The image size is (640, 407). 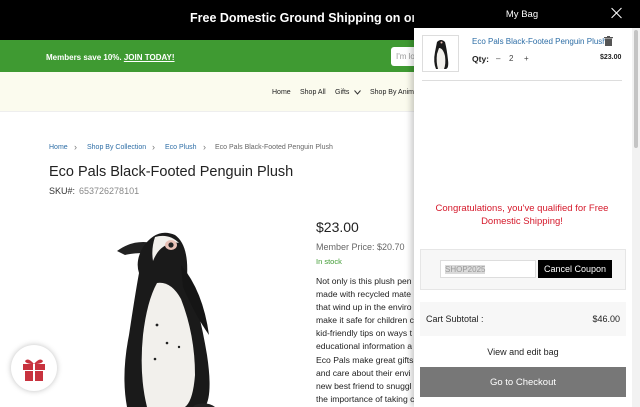 I want to click on member-price: Member Price: $20.70, so click(x=360, y=247).